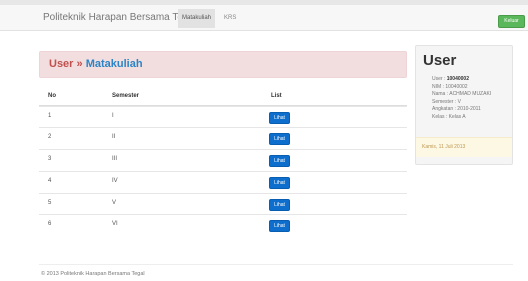 The width and height of the screenshot is (528, 281). What do you see at coordinates (450, 86) in the screenshot?
I see `user-nim: NIM : 10040002` at bounding box center [450, 86].